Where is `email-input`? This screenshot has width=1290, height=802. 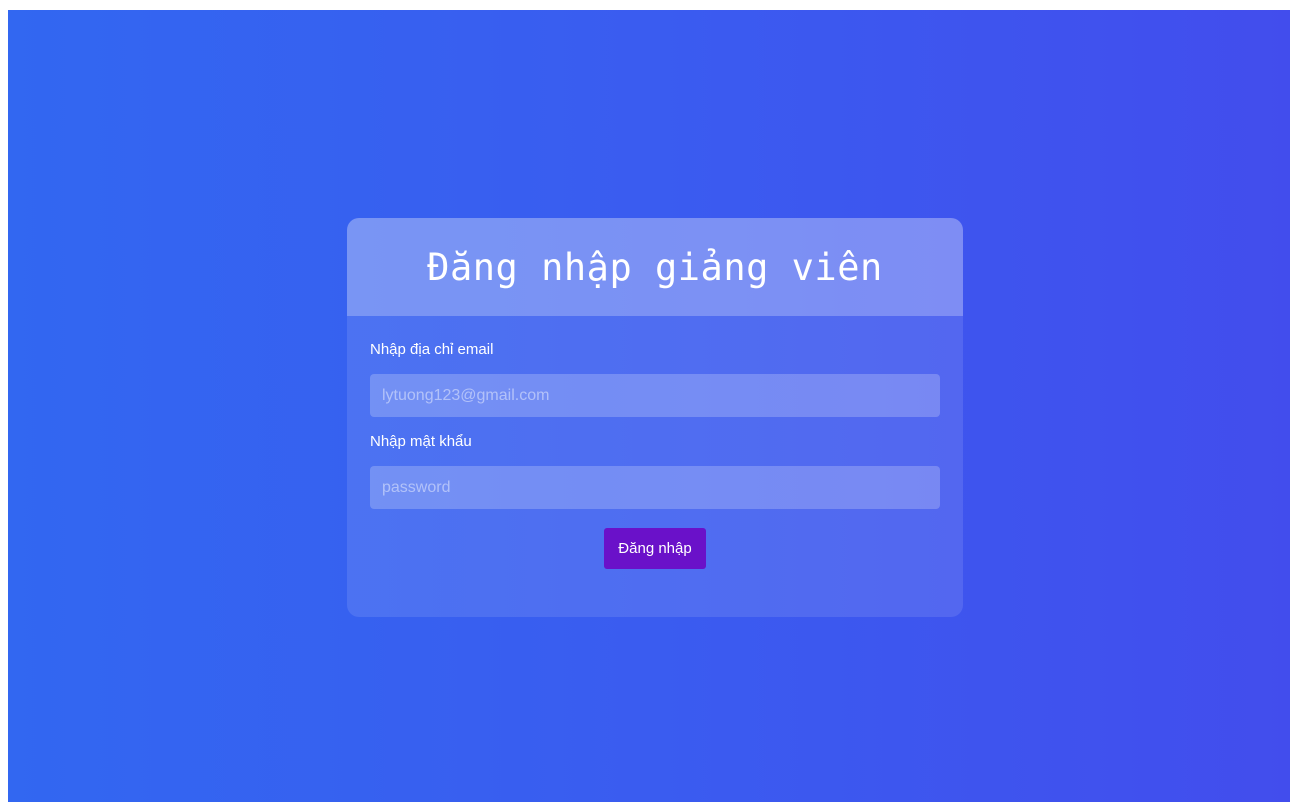
email-input is located at coordinates (655, 395).